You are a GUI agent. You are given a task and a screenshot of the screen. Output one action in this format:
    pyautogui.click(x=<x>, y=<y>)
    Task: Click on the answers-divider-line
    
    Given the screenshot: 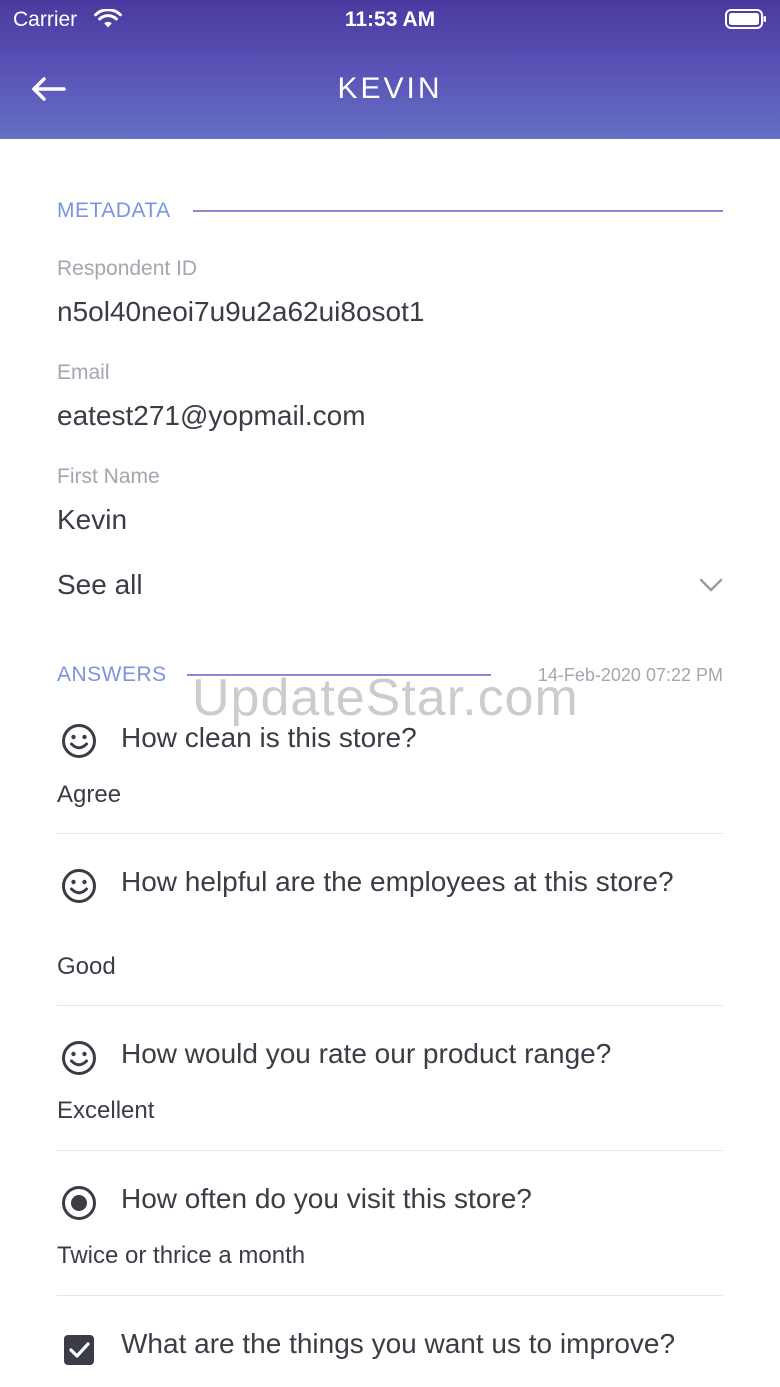 What is the action you would take?
    pyautogui.click(x=339, y=675)
    